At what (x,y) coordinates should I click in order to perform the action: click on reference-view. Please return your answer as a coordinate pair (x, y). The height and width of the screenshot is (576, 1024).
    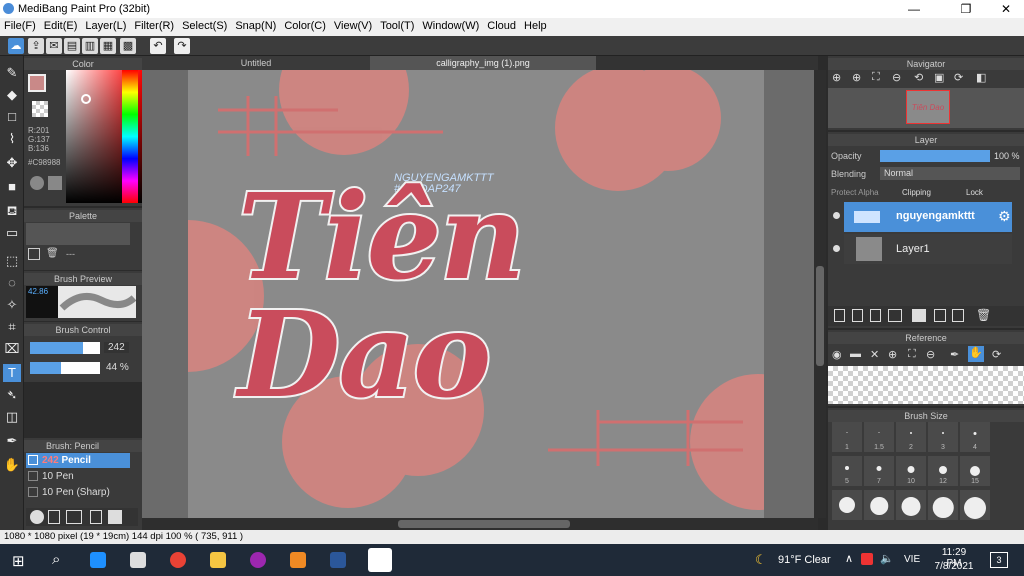
    Looking at the image, I should click on (926, 385).